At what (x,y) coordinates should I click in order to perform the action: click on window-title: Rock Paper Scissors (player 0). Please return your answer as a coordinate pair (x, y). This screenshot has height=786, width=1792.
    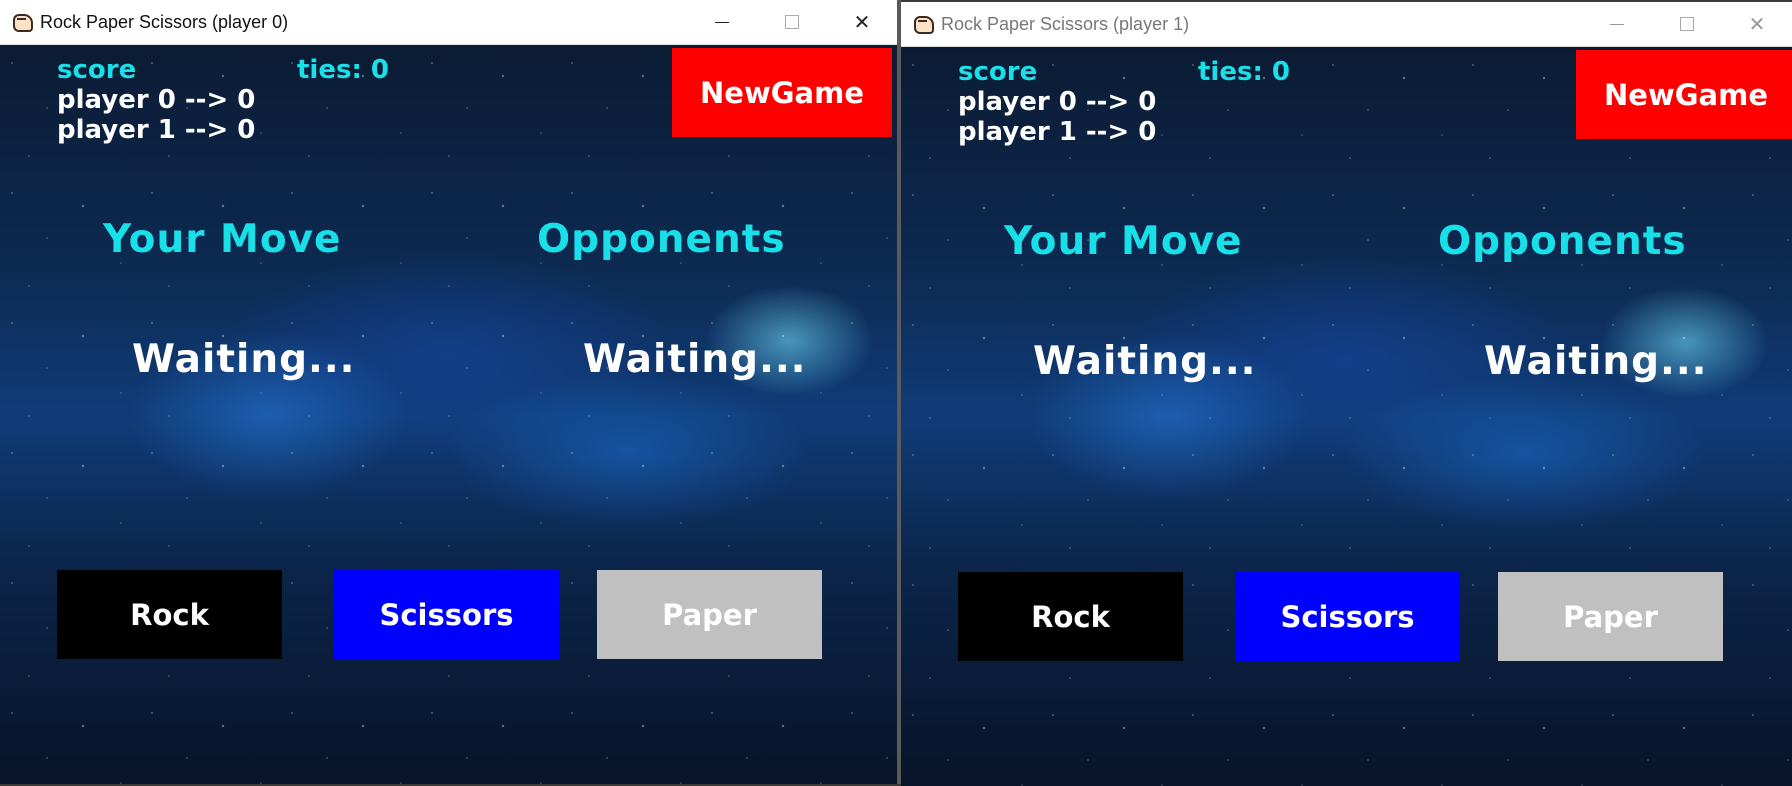
    Looking at the image, I should click on (164, 21).